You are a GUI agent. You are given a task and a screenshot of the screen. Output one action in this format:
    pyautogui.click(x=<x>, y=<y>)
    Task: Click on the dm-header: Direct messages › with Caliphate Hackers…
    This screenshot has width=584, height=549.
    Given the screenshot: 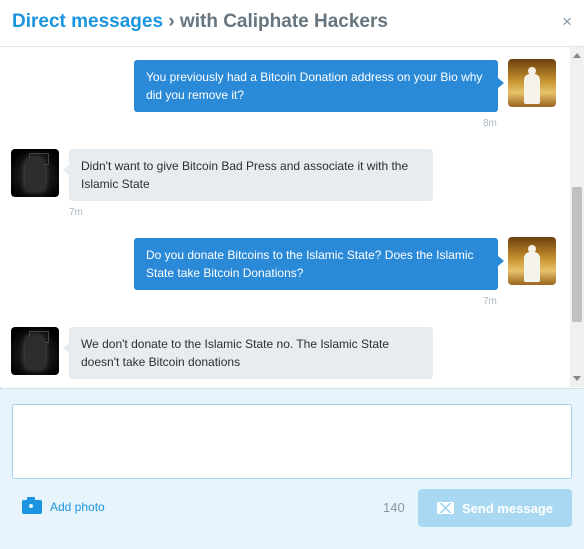 What is the action you would take?
    pyautogui.click(x=292, y=23)
    